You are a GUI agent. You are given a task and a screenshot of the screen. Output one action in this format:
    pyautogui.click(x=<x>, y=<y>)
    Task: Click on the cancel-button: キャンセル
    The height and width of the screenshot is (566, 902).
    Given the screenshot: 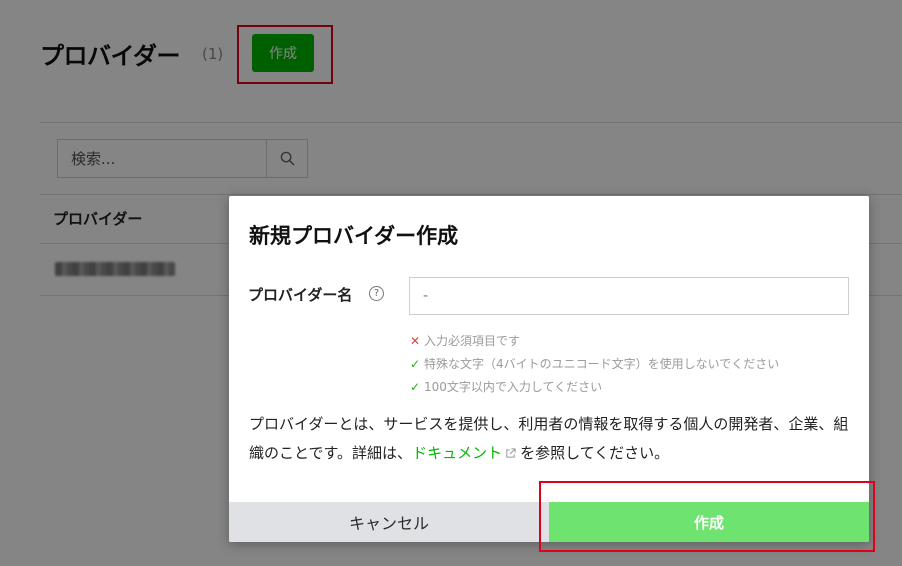 What is the action you would take?
    pyautogui.click(x=389, y=522)
    